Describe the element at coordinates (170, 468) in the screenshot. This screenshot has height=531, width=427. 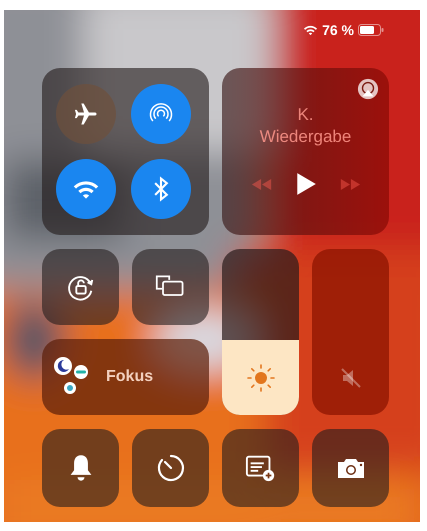
I see `timer-button` at that location.